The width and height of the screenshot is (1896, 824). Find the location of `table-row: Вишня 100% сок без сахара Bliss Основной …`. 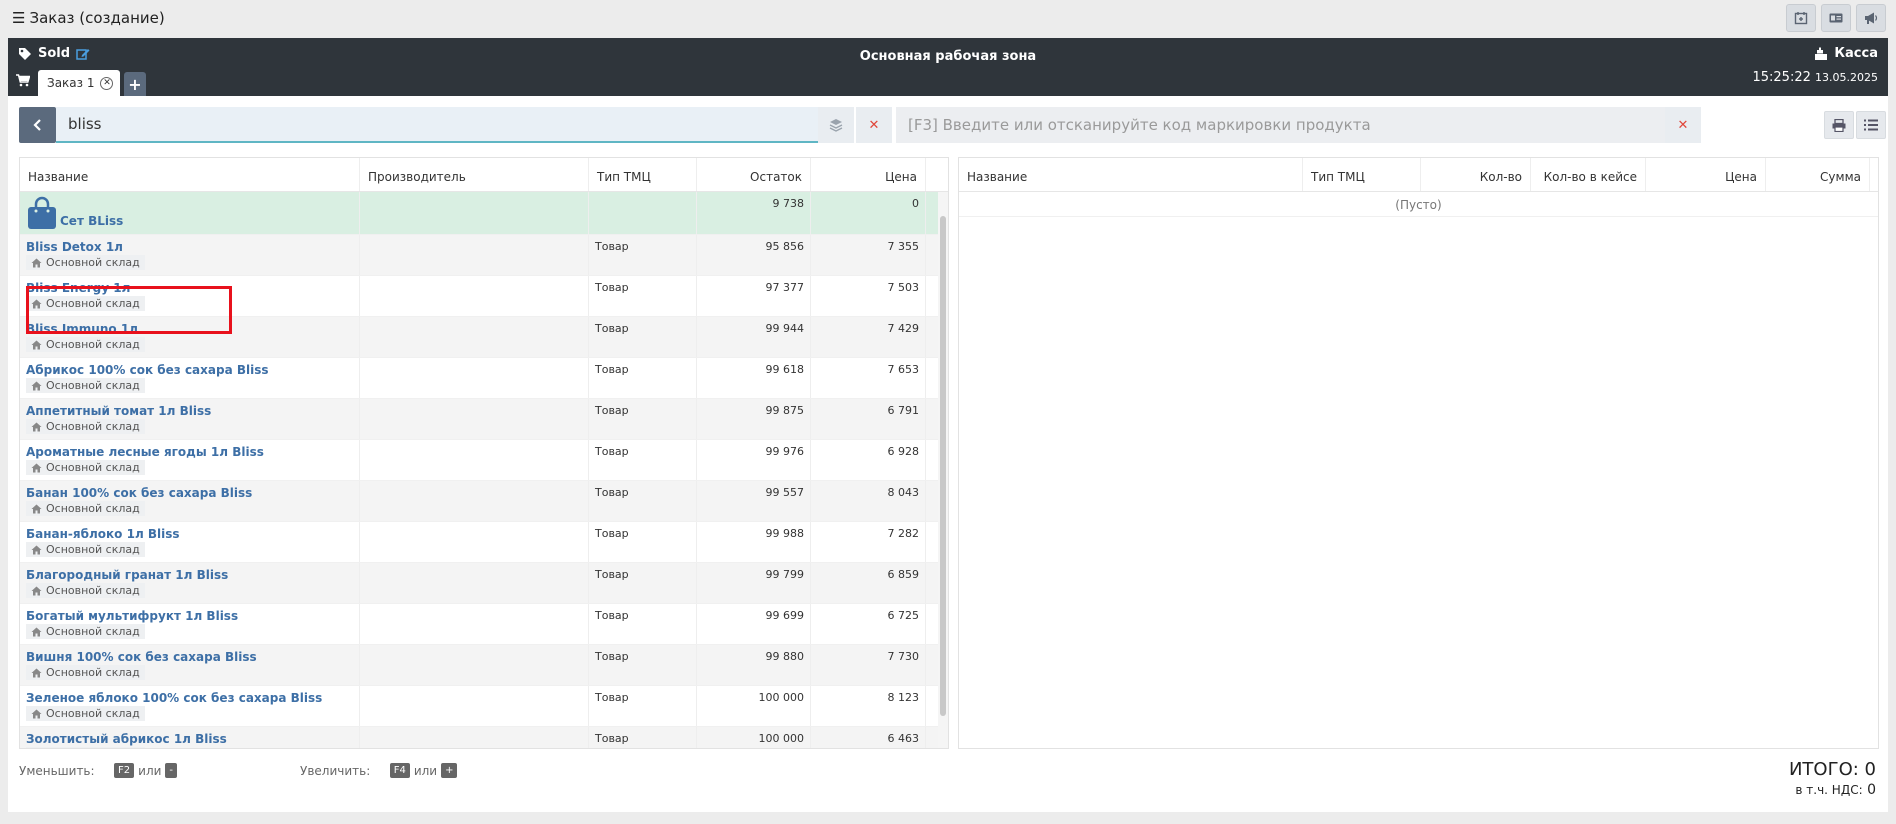

table-row: Вишня 100% сок без сахара Bliss Основной … is located at coordinates (484, 665).